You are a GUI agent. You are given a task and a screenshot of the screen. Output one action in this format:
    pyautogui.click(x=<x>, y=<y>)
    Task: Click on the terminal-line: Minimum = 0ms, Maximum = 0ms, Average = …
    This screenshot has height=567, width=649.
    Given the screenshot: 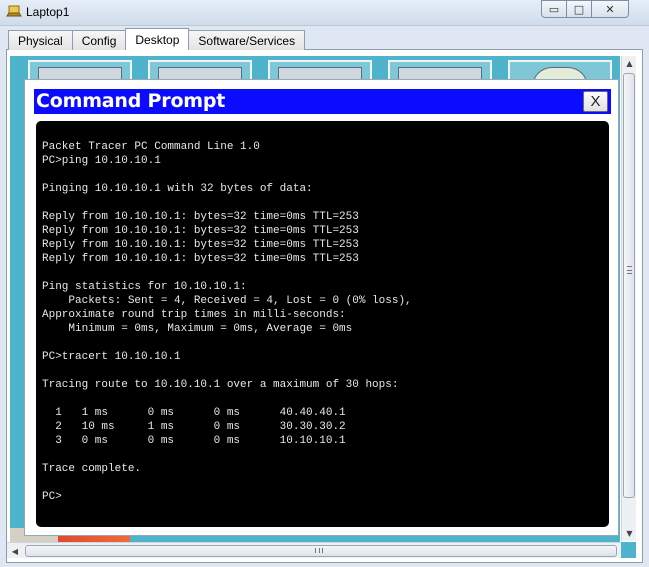 What is the action you would take?
    pyautogui.click(x=197, y=329)
    